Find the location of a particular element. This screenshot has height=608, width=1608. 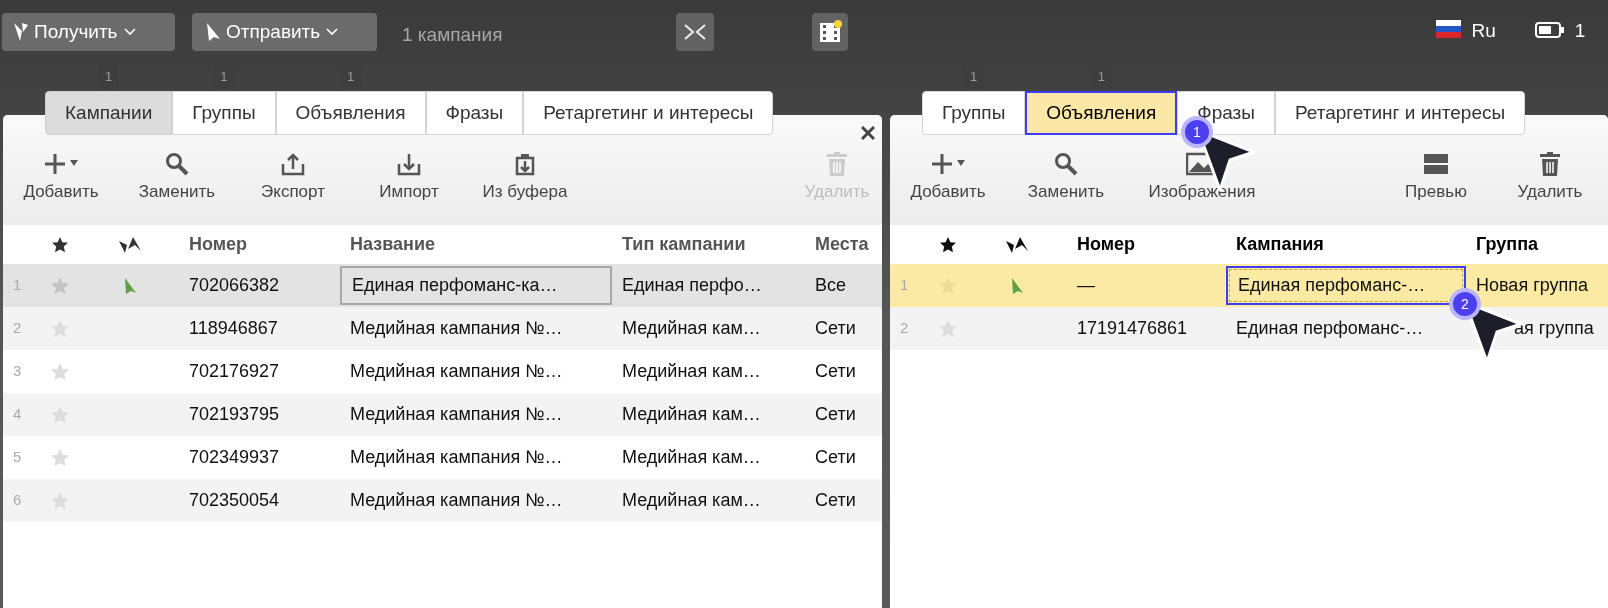

campaign-count: 1 кампания is located at coordinates (452, 35).